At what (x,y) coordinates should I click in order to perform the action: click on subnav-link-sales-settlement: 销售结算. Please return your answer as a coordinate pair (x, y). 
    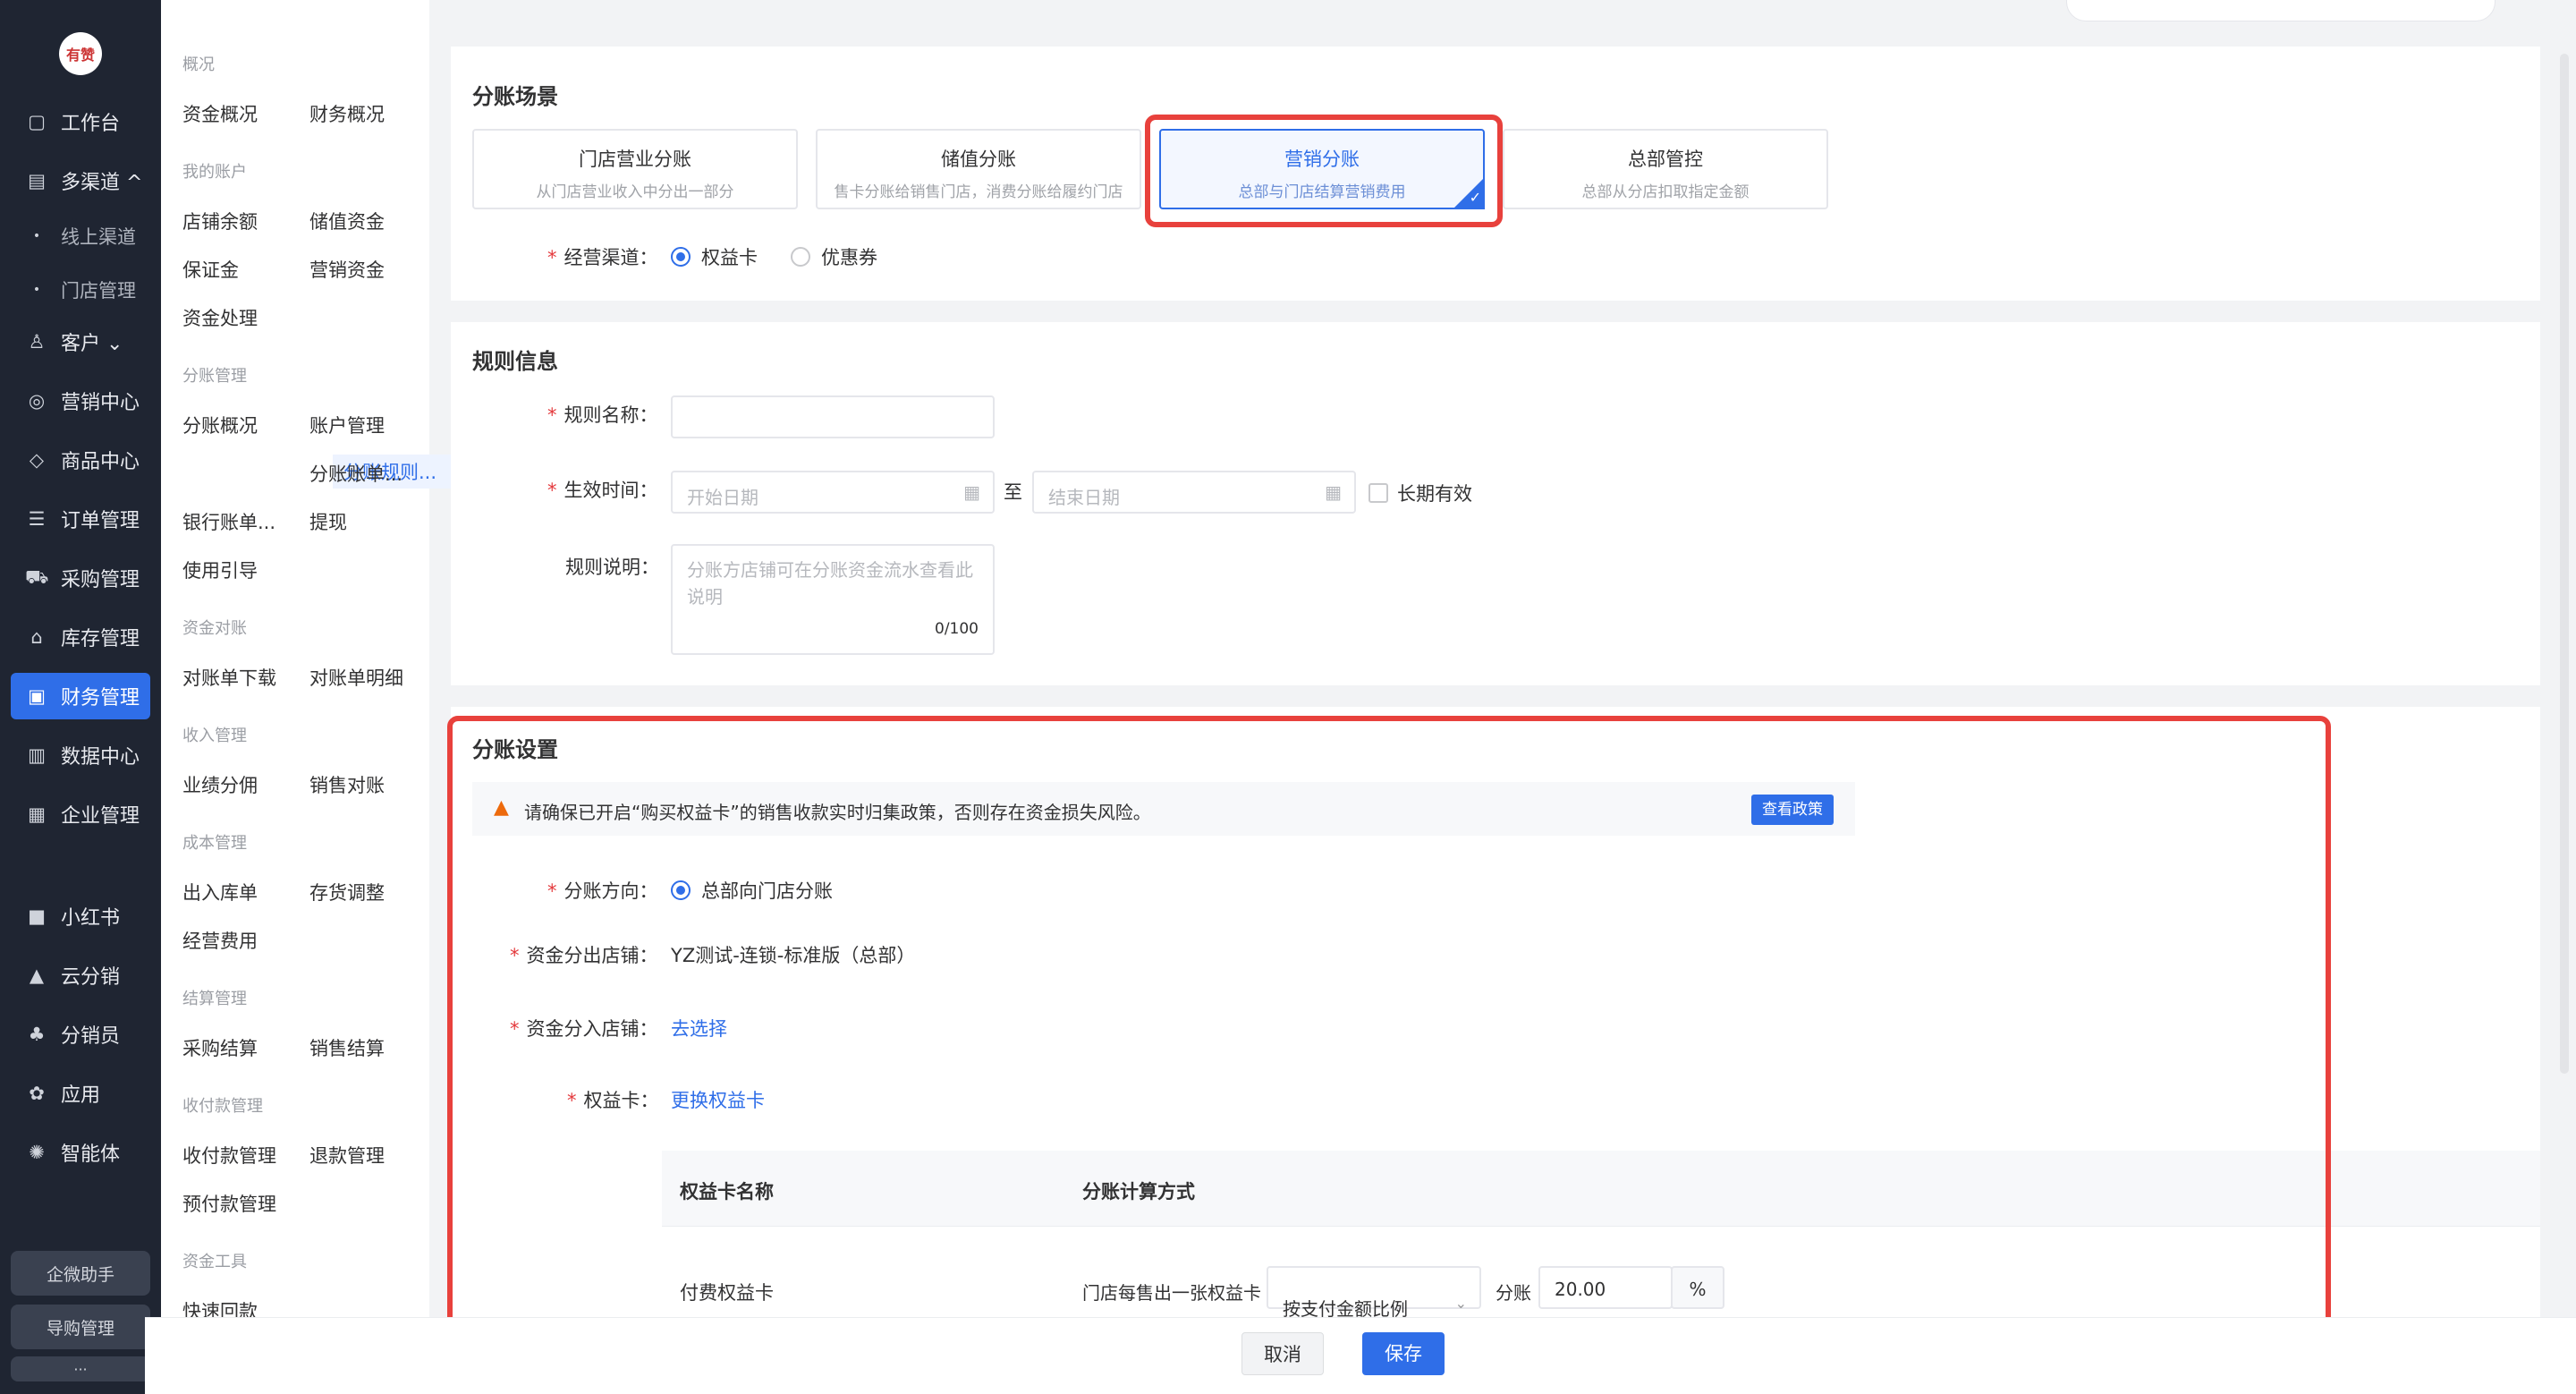
    Looking at the image, I should click on (347, 1047).